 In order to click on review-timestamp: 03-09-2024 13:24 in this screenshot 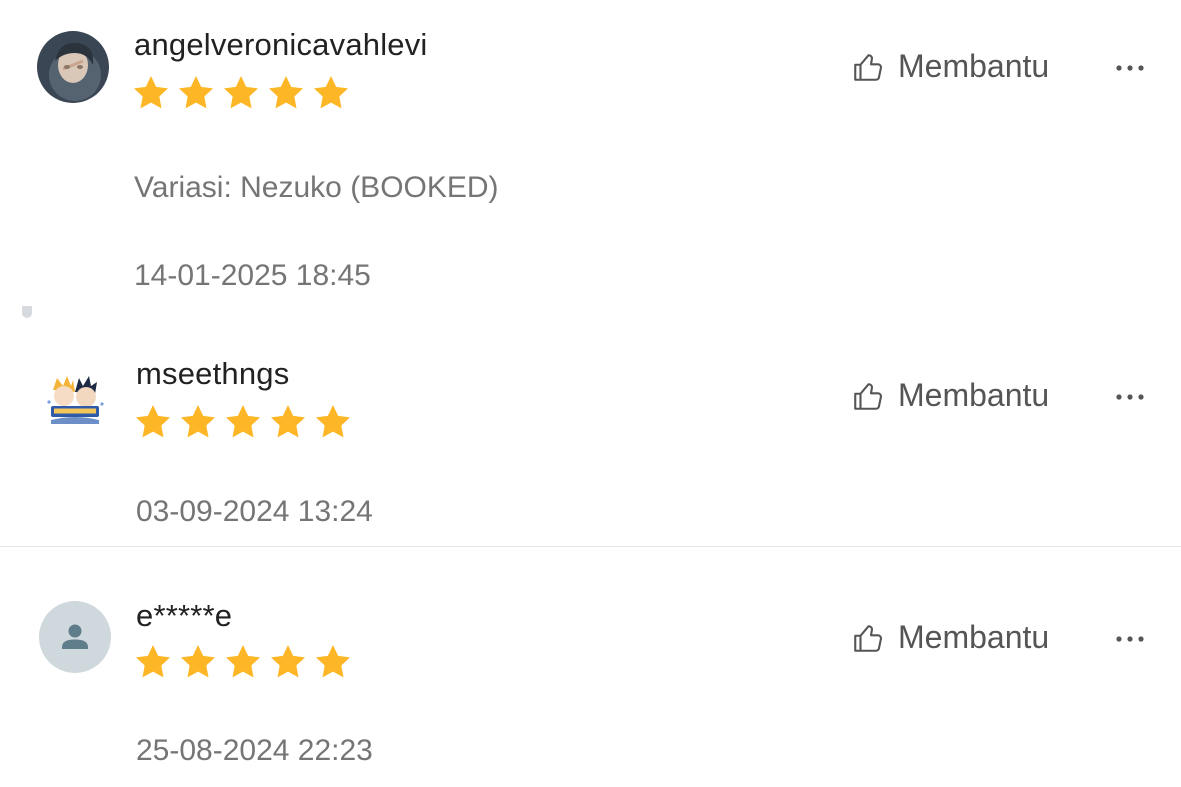, I will do `click(254, 511)`.